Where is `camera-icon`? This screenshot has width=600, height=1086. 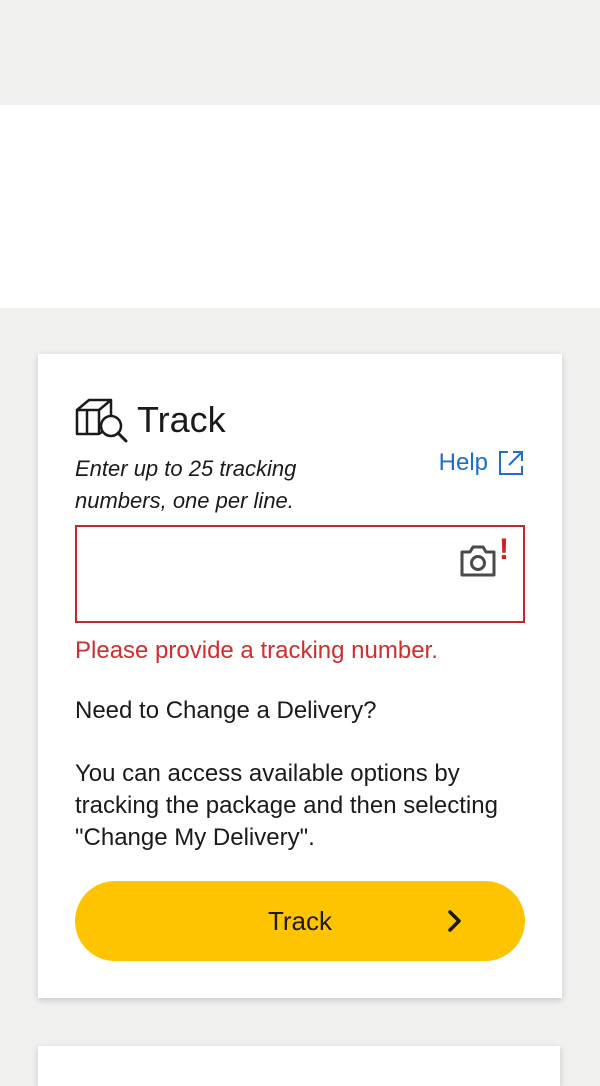 camera-icon is located at coordinates (478, 561).